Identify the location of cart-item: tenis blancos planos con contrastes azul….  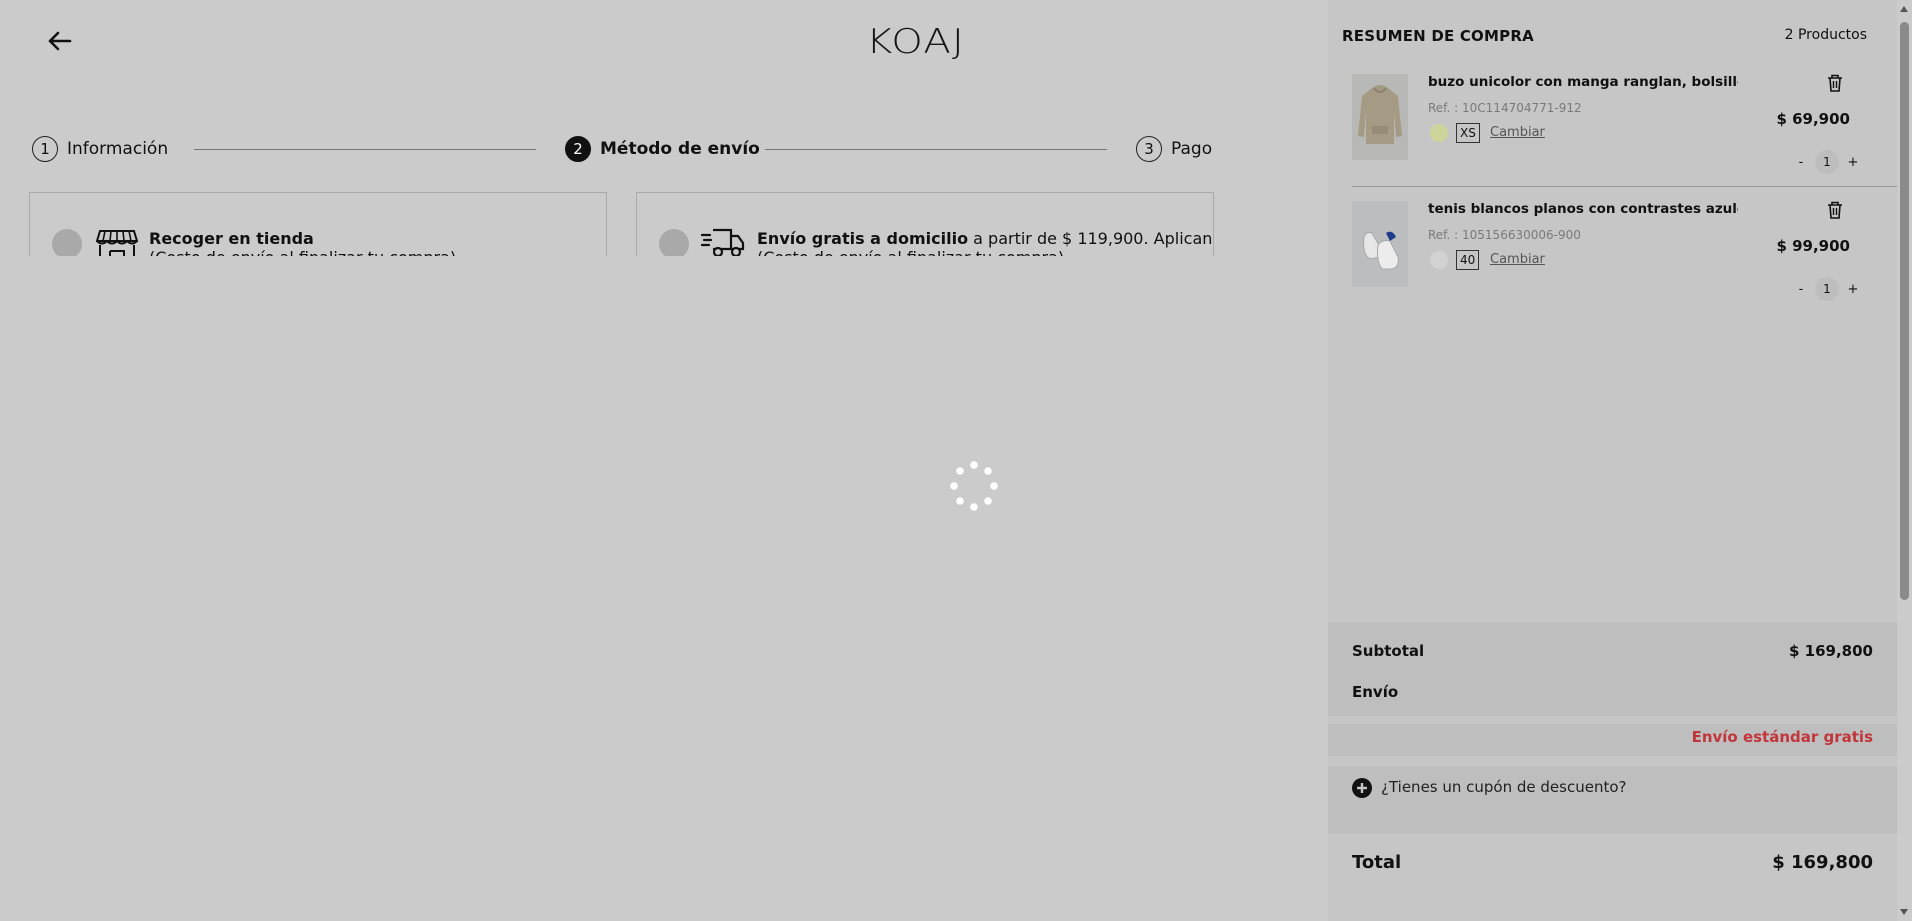
(1624, 256).